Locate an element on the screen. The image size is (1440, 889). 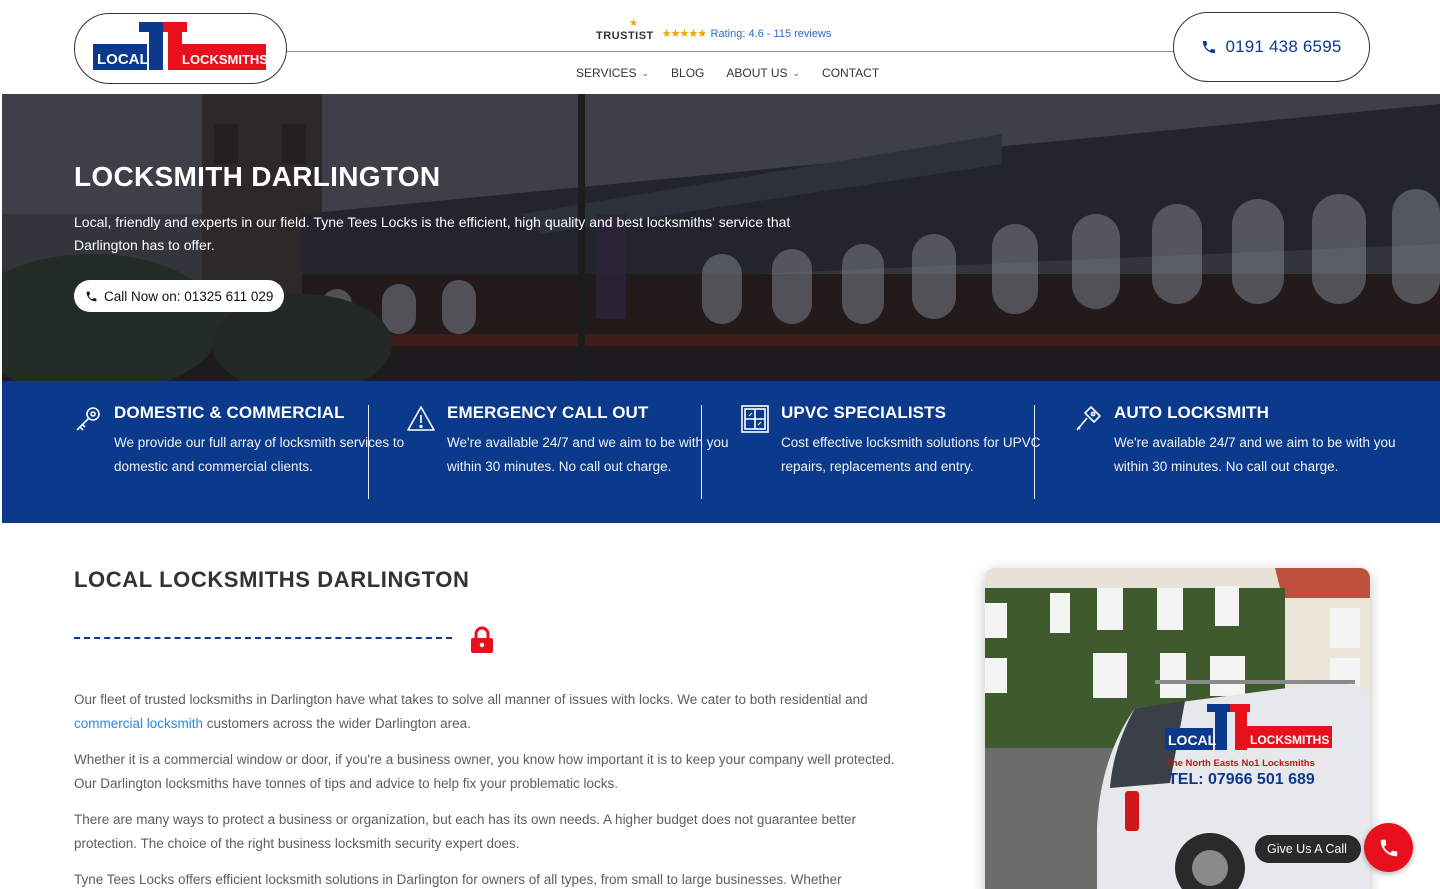
nav-blog-label: BLOG is located at coordinates (688, 73).